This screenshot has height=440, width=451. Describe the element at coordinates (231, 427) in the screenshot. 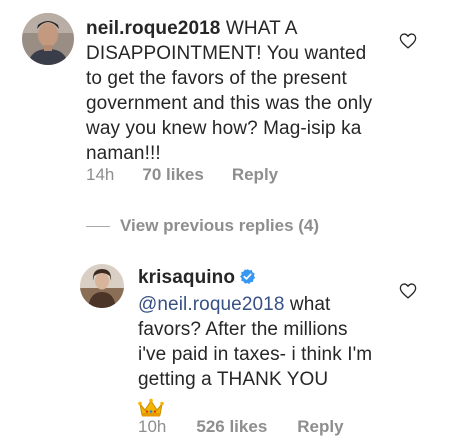

I see `reply-likes: 526 likes` at that location.